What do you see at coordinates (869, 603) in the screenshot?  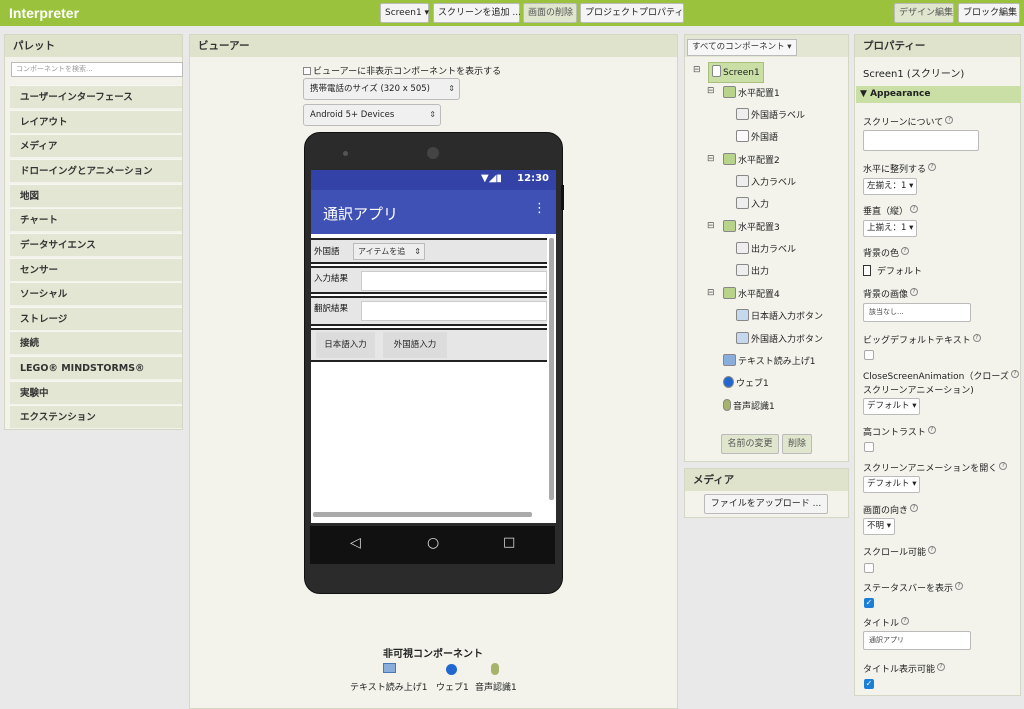 I see `status-bar-checkbox: ✓` at bounding box center [869, 603].